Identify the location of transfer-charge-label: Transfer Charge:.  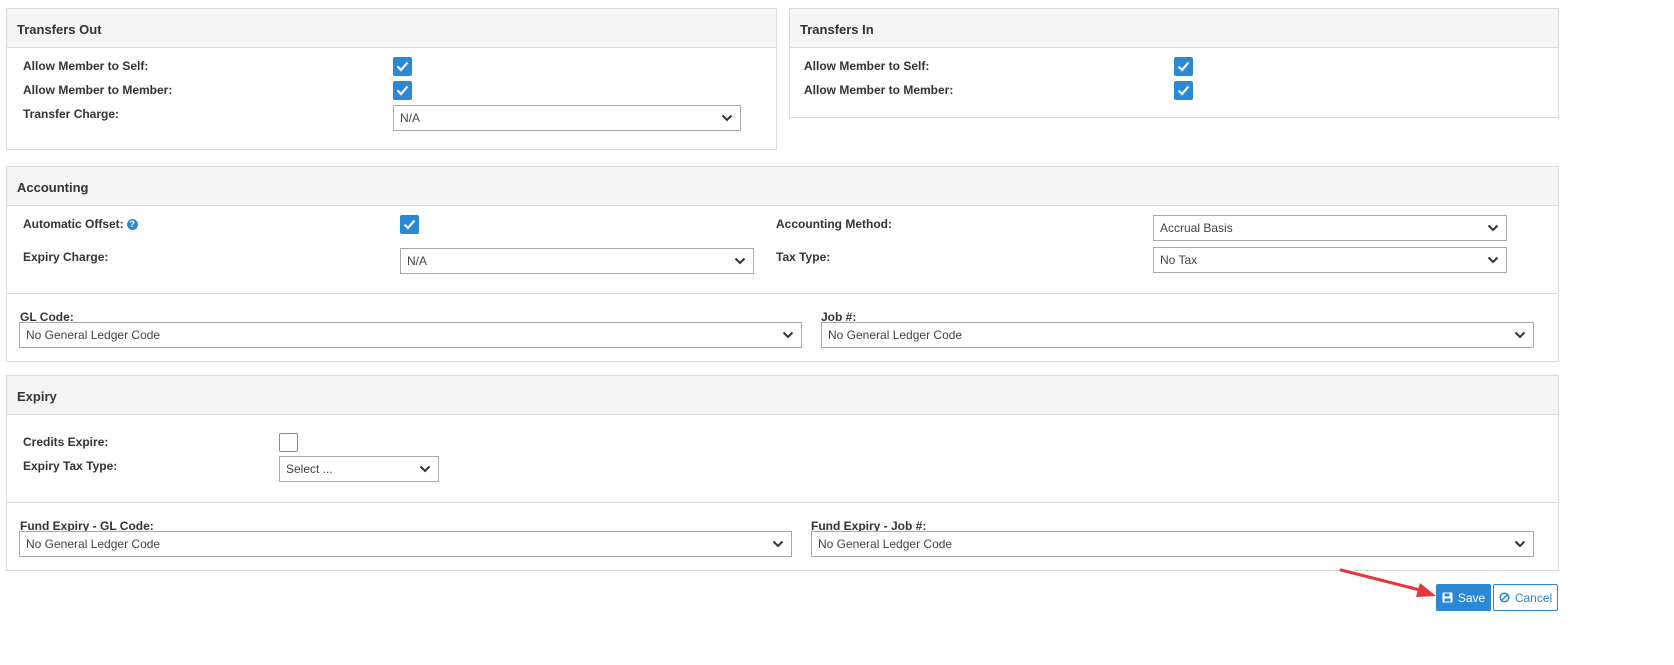
(71, 114).